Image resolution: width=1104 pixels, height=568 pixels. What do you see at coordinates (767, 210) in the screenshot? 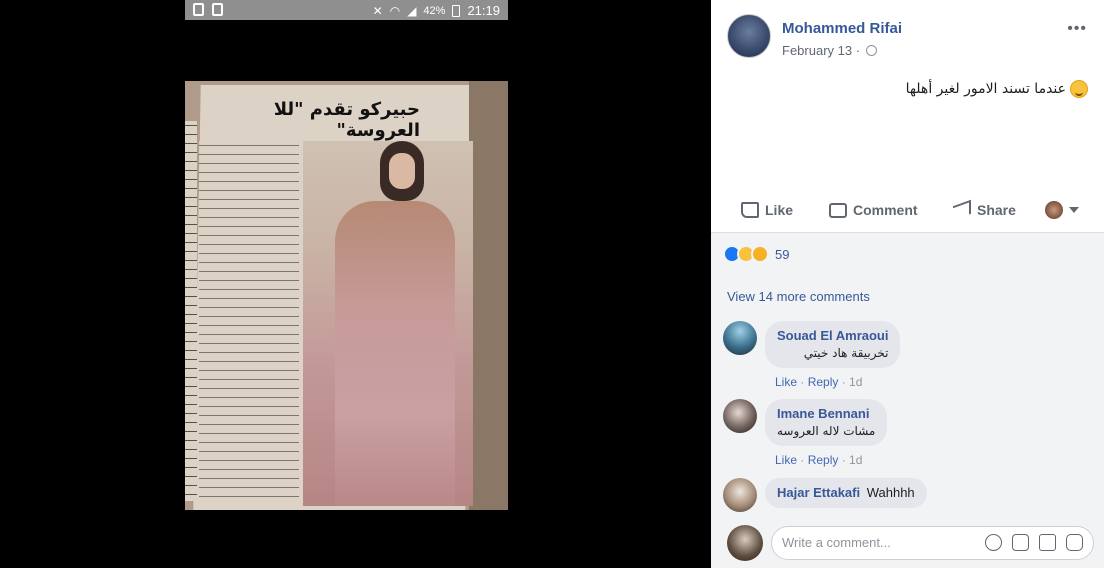
I see `like-button: Like` at bounding box center [767, 210].